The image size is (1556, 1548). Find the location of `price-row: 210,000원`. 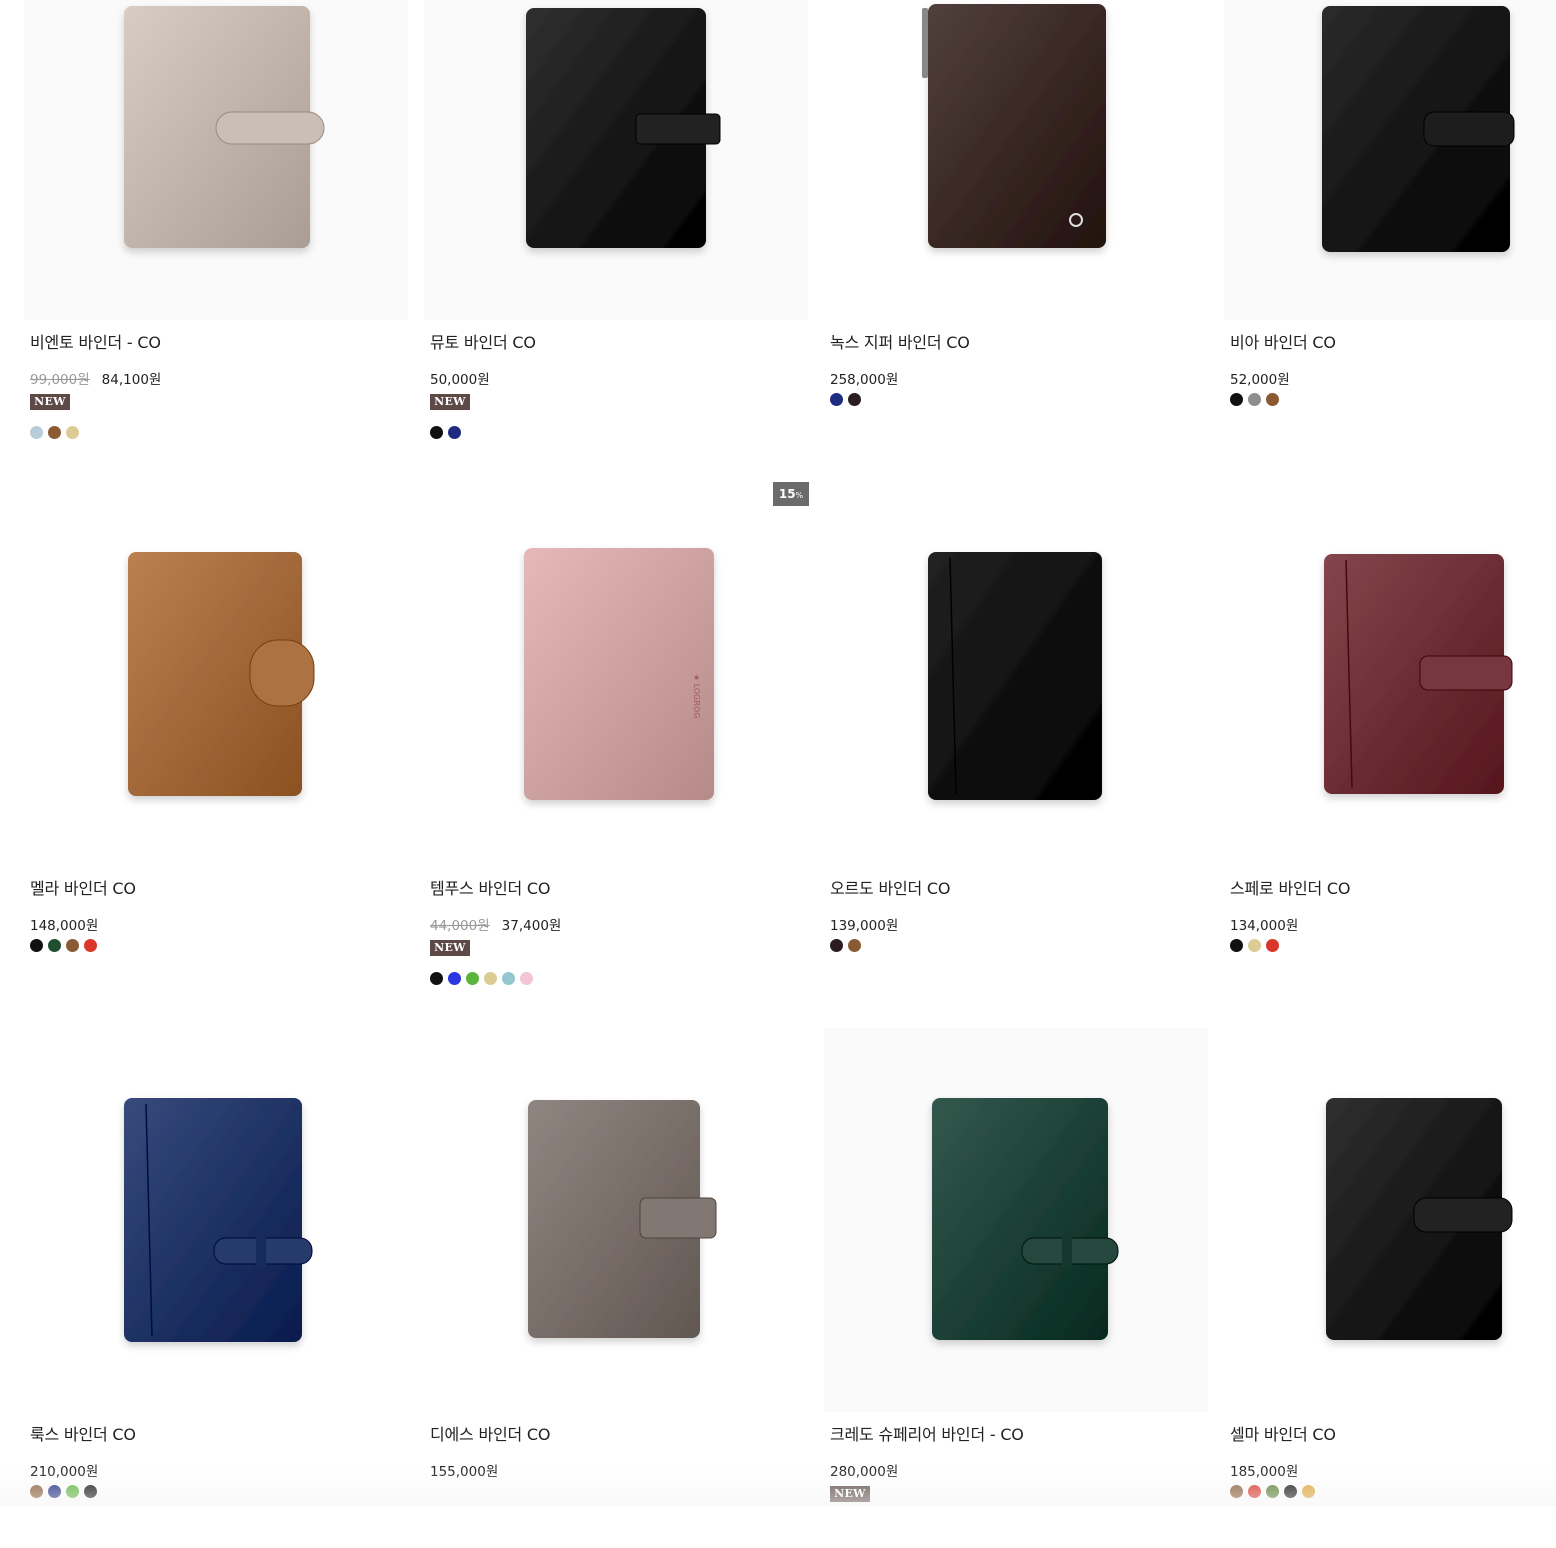

price-row: 210,000원 is located at coordinates (64, 1470).